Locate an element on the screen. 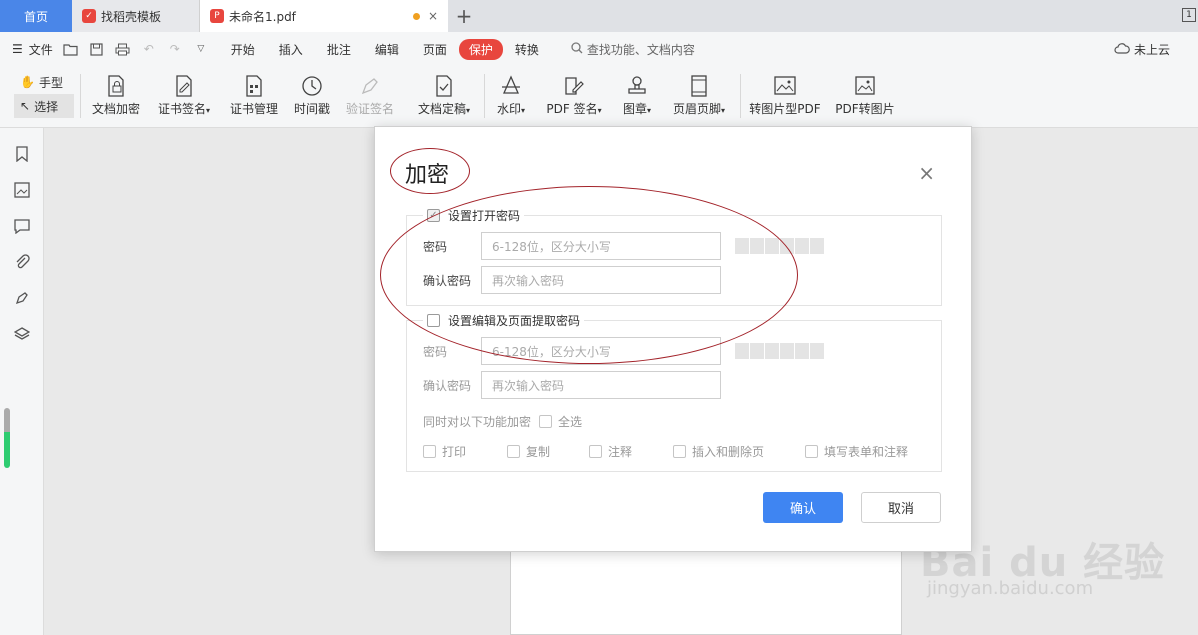 The height and width of the screenshot is (635, 1198). pdf-file-icon: P is located at coordinates (217, 16).